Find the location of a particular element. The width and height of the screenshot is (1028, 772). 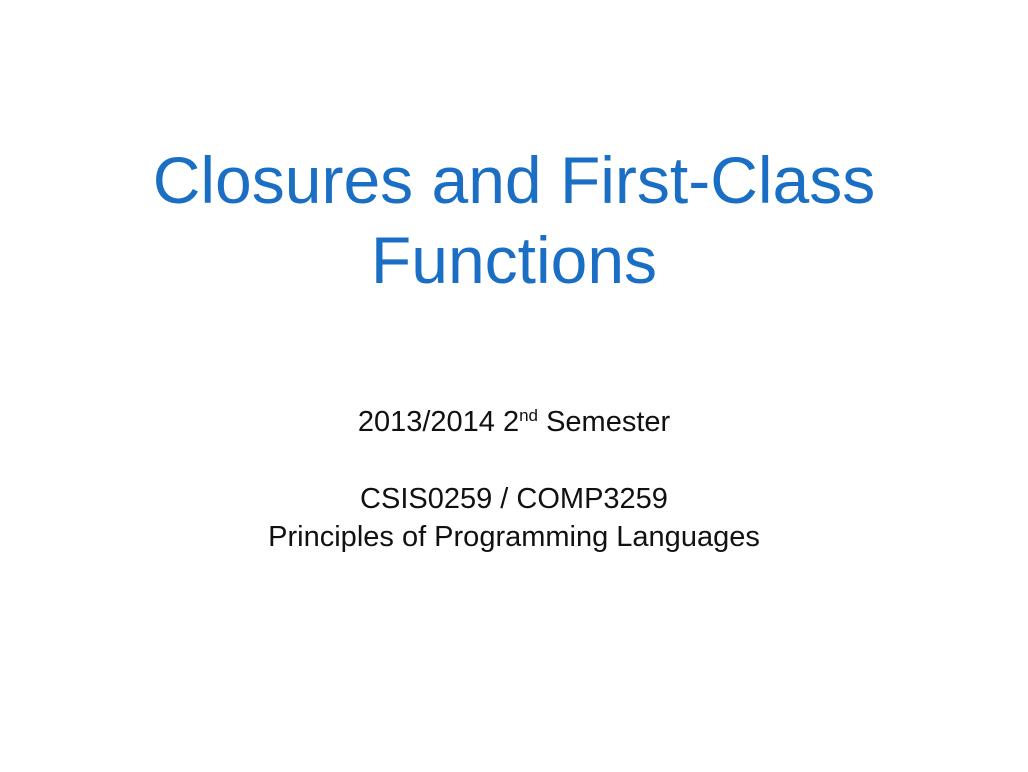

semester-label: 2013/2014 2nd Semester is located at coordinates (514, 422).